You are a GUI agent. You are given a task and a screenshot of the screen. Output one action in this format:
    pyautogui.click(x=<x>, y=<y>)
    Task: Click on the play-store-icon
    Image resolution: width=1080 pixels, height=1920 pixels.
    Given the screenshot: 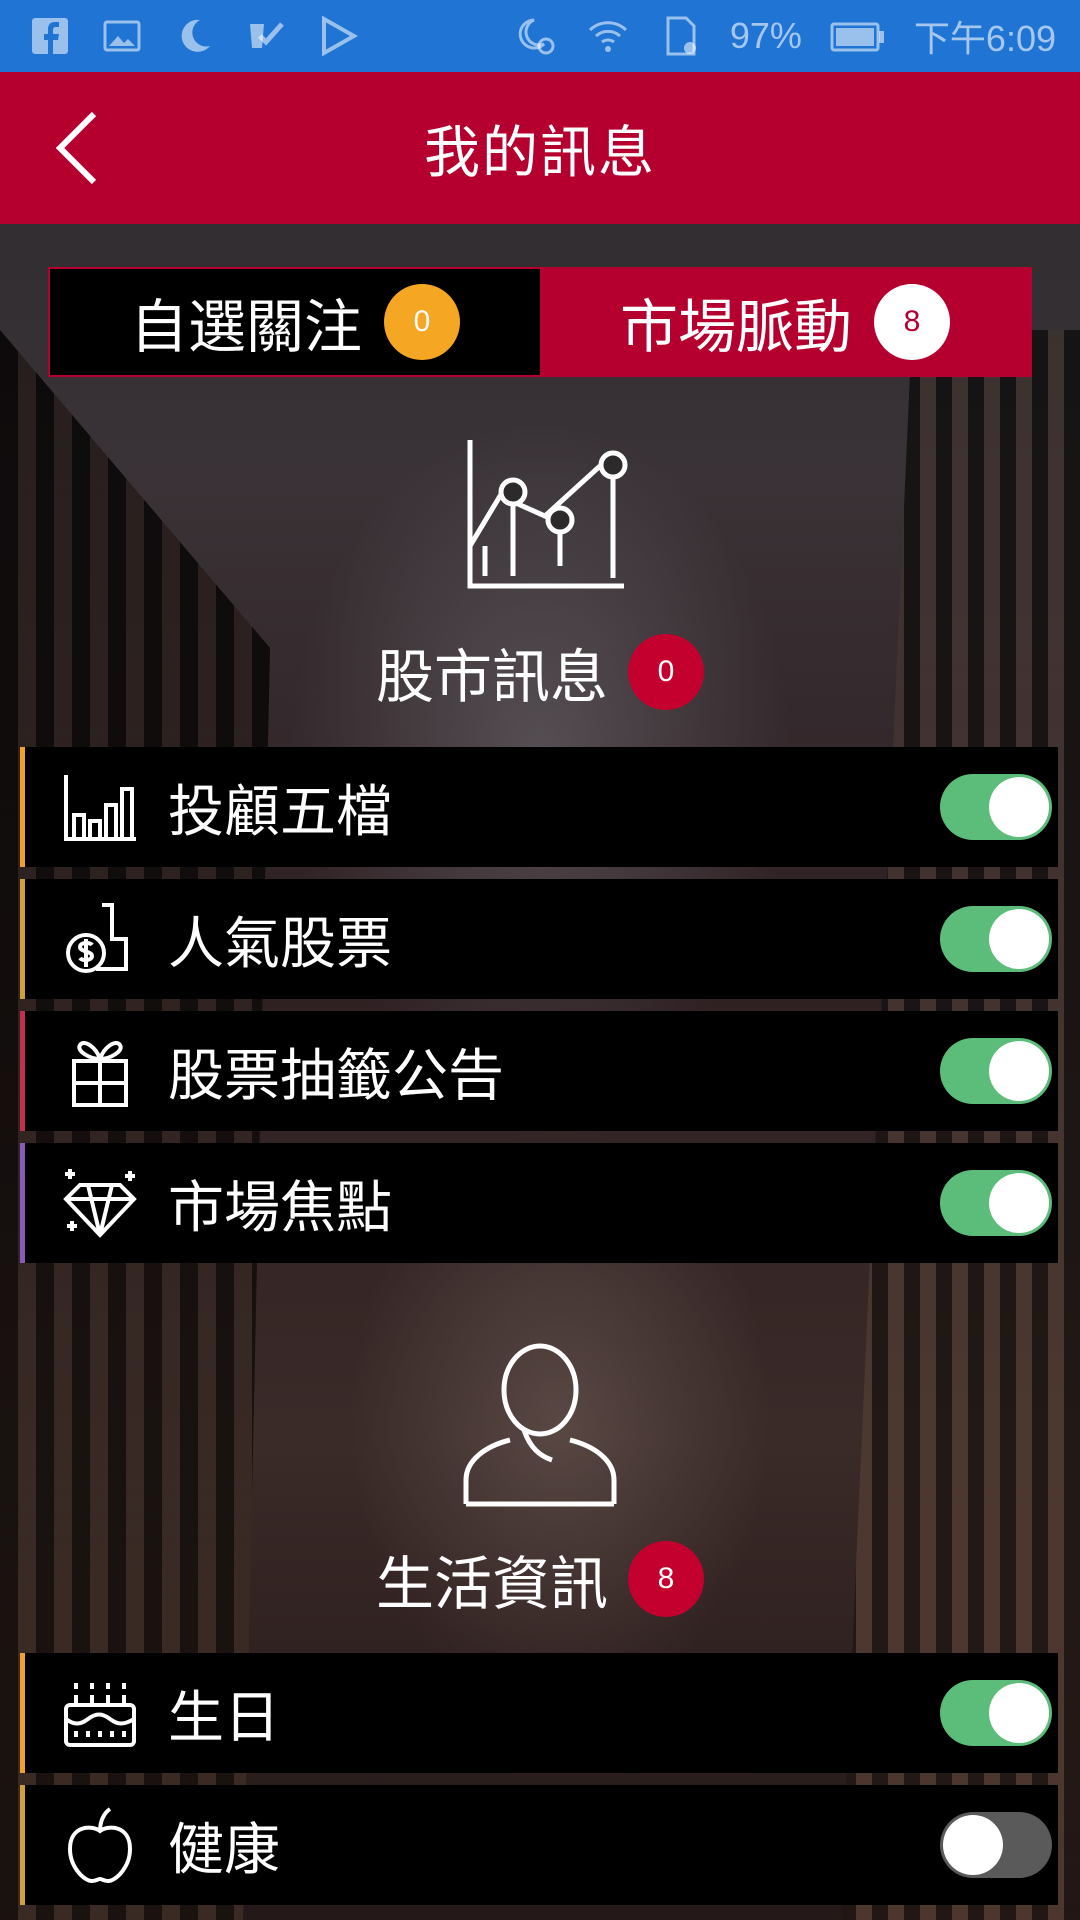 What is the action you would take?
    pyautogui.click(x=338, y=36)
    